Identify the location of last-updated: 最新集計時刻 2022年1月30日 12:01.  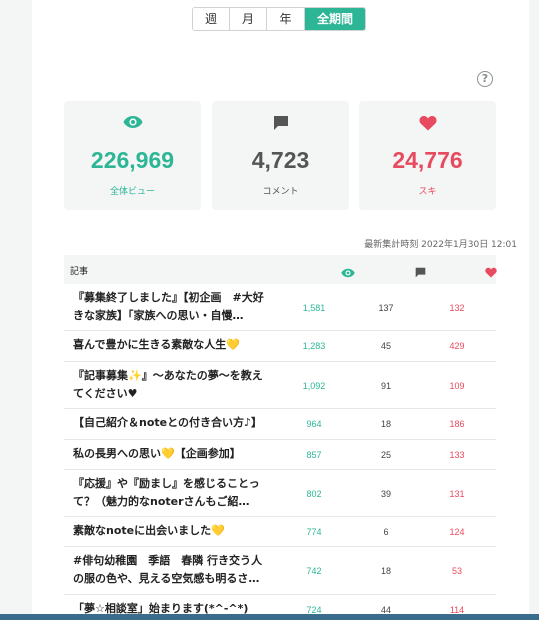
(440, 245).